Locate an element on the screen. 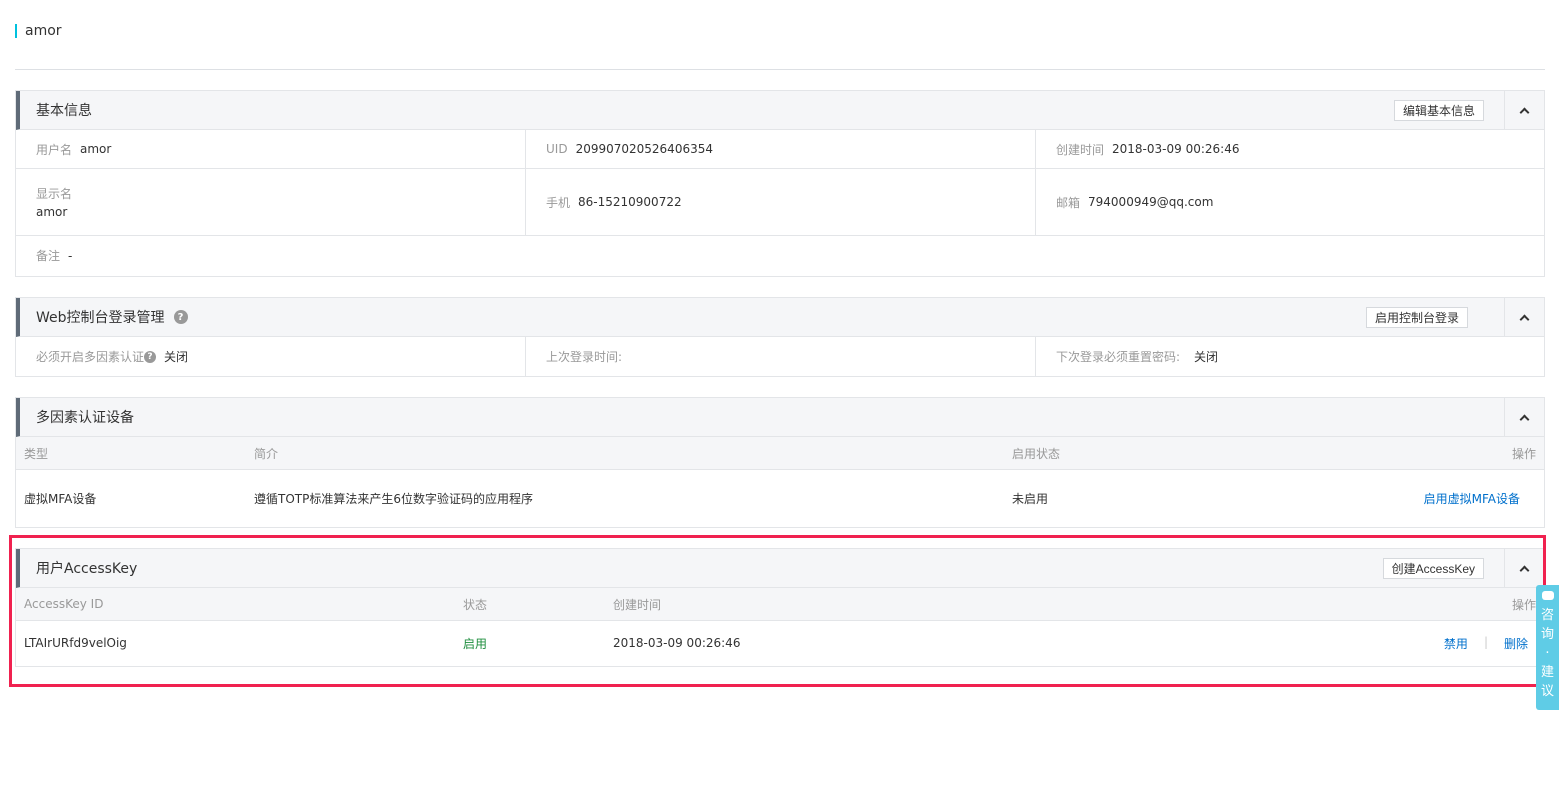 The height and width of the screenshot is (791, 1559). basic-info-row-3: 备注 - is located at coordinates (780, 255).